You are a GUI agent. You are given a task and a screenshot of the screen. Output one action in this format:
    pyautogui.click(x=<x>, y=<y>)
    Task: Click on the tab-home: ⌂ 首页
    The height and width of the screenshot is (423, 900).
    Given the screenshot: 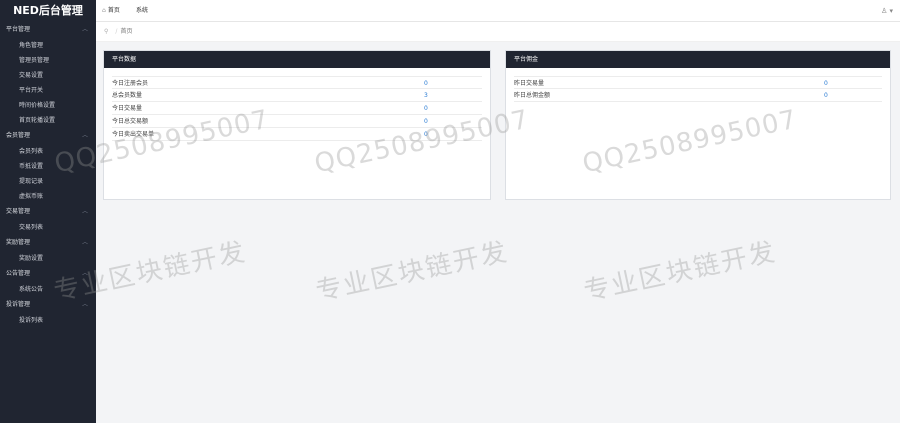 What is the action you would take?
    pyautogui.click(x=111, y=11)
    